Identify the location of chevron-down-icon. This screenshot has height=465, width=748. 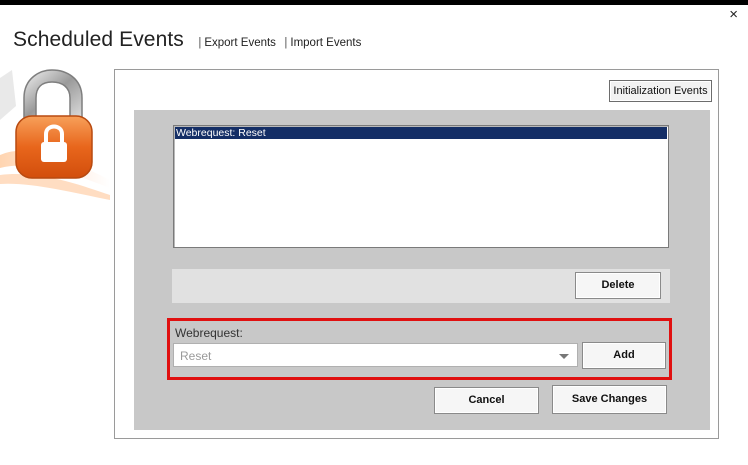
(564, 356).